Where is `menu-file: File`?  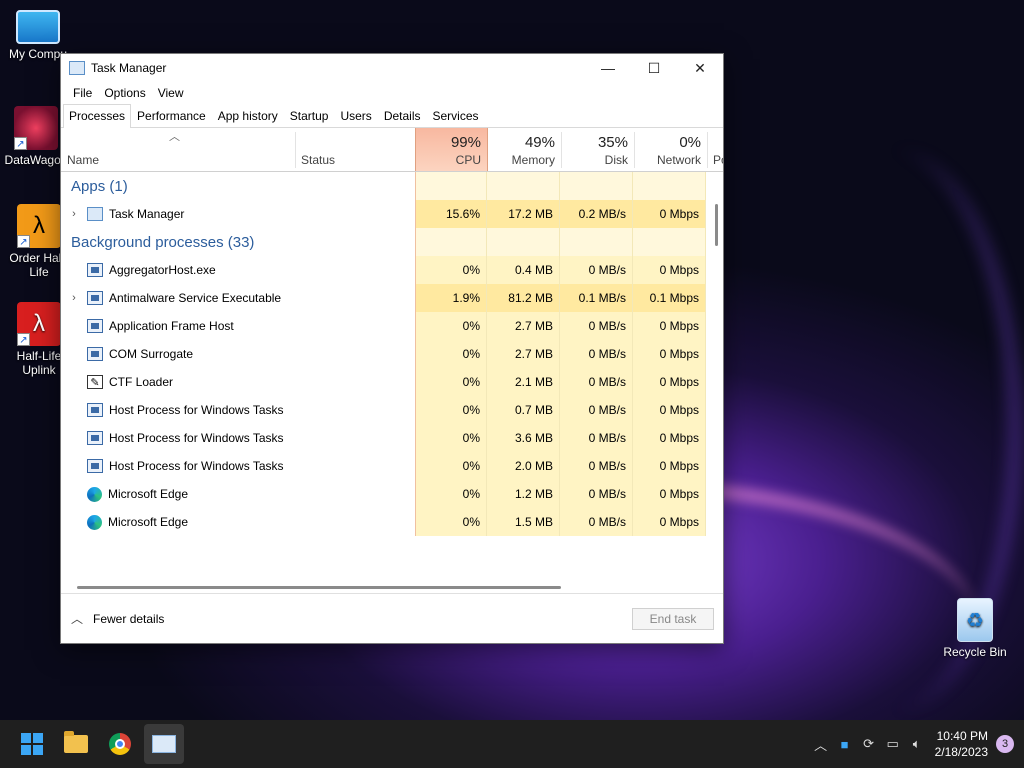
menu-file: File is located at coordinates (82, 93).